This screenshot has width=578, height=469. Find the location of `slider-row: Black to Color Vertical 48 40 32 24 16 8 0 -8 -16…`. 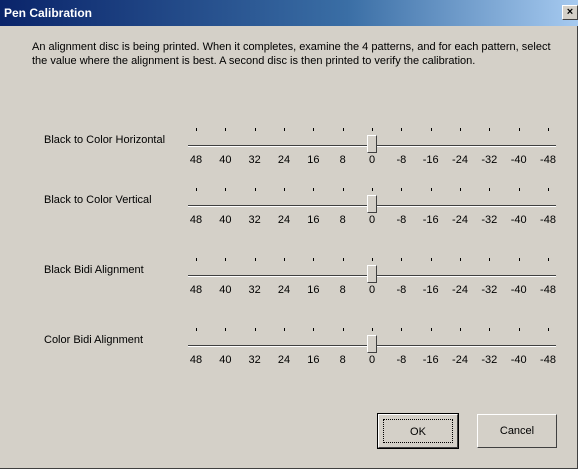

slider-row: Black to Color Vertical 48 40 32 24 16 8 0 -8 -16… is located at coordinates (289, 213).